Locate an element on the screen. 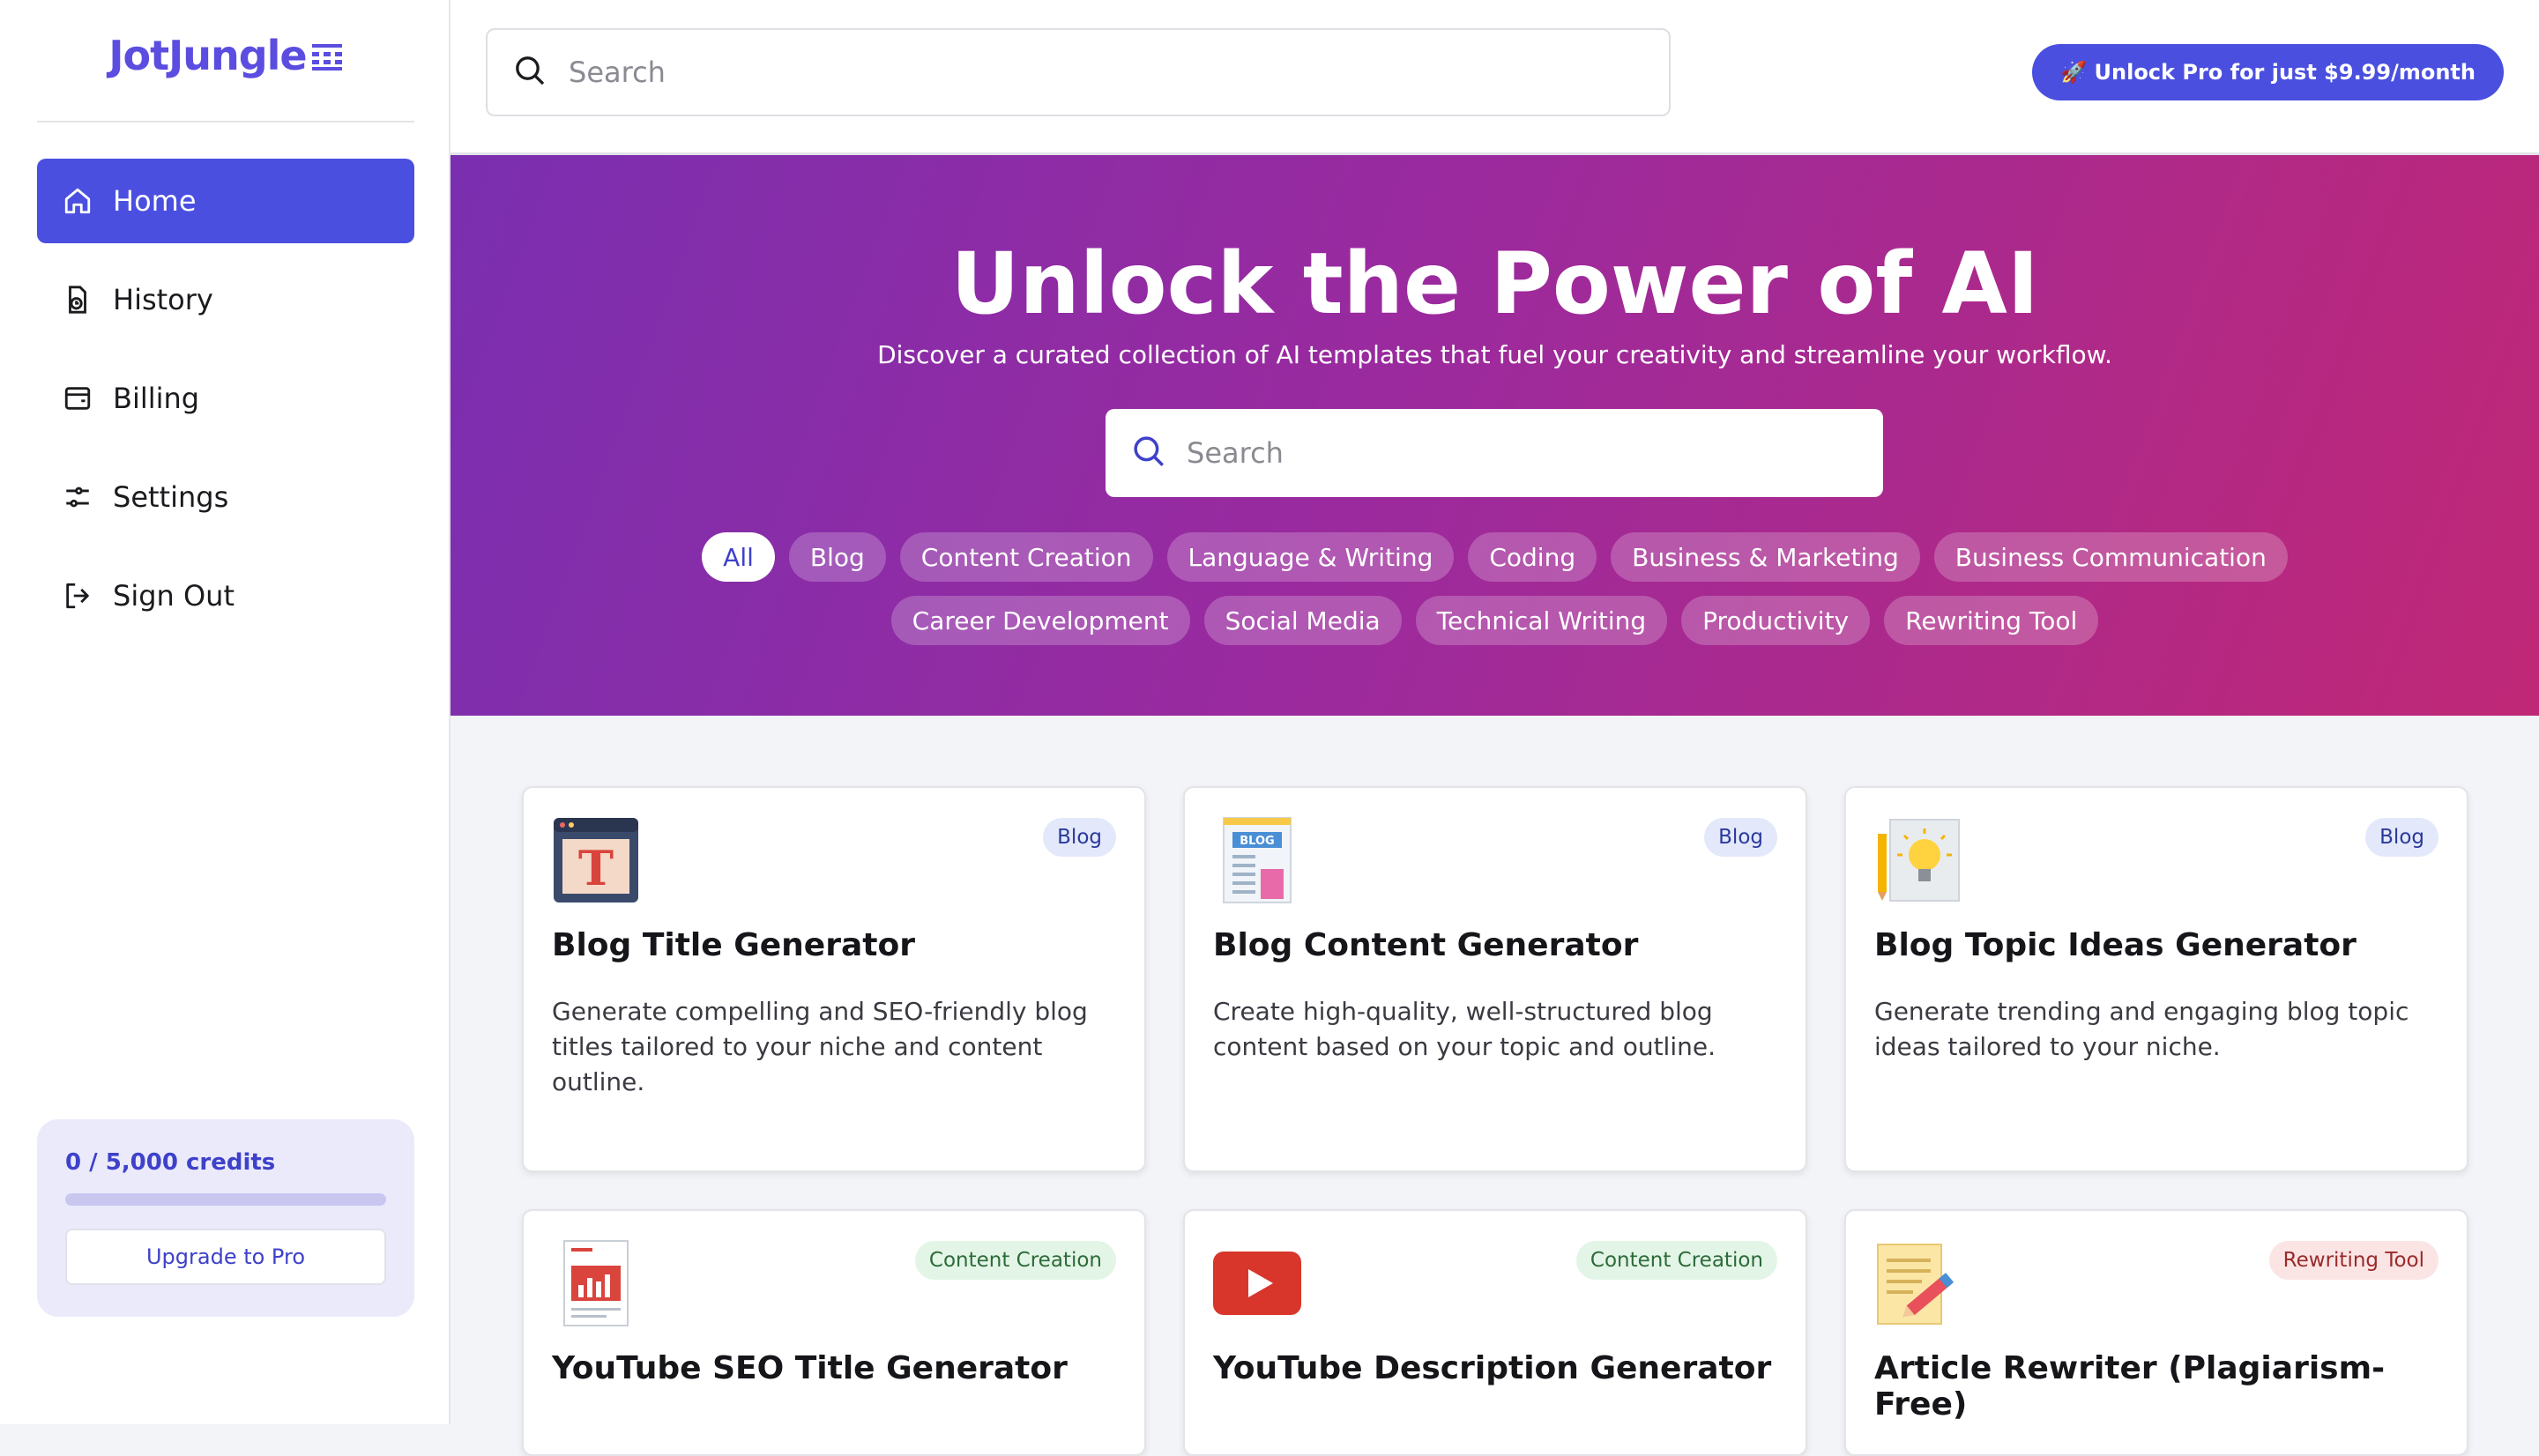 Image resolution: width=2539 pixels, height=1456 pixels. category-badge: Rewriting Tool is located at coordinates (2353, 1260).